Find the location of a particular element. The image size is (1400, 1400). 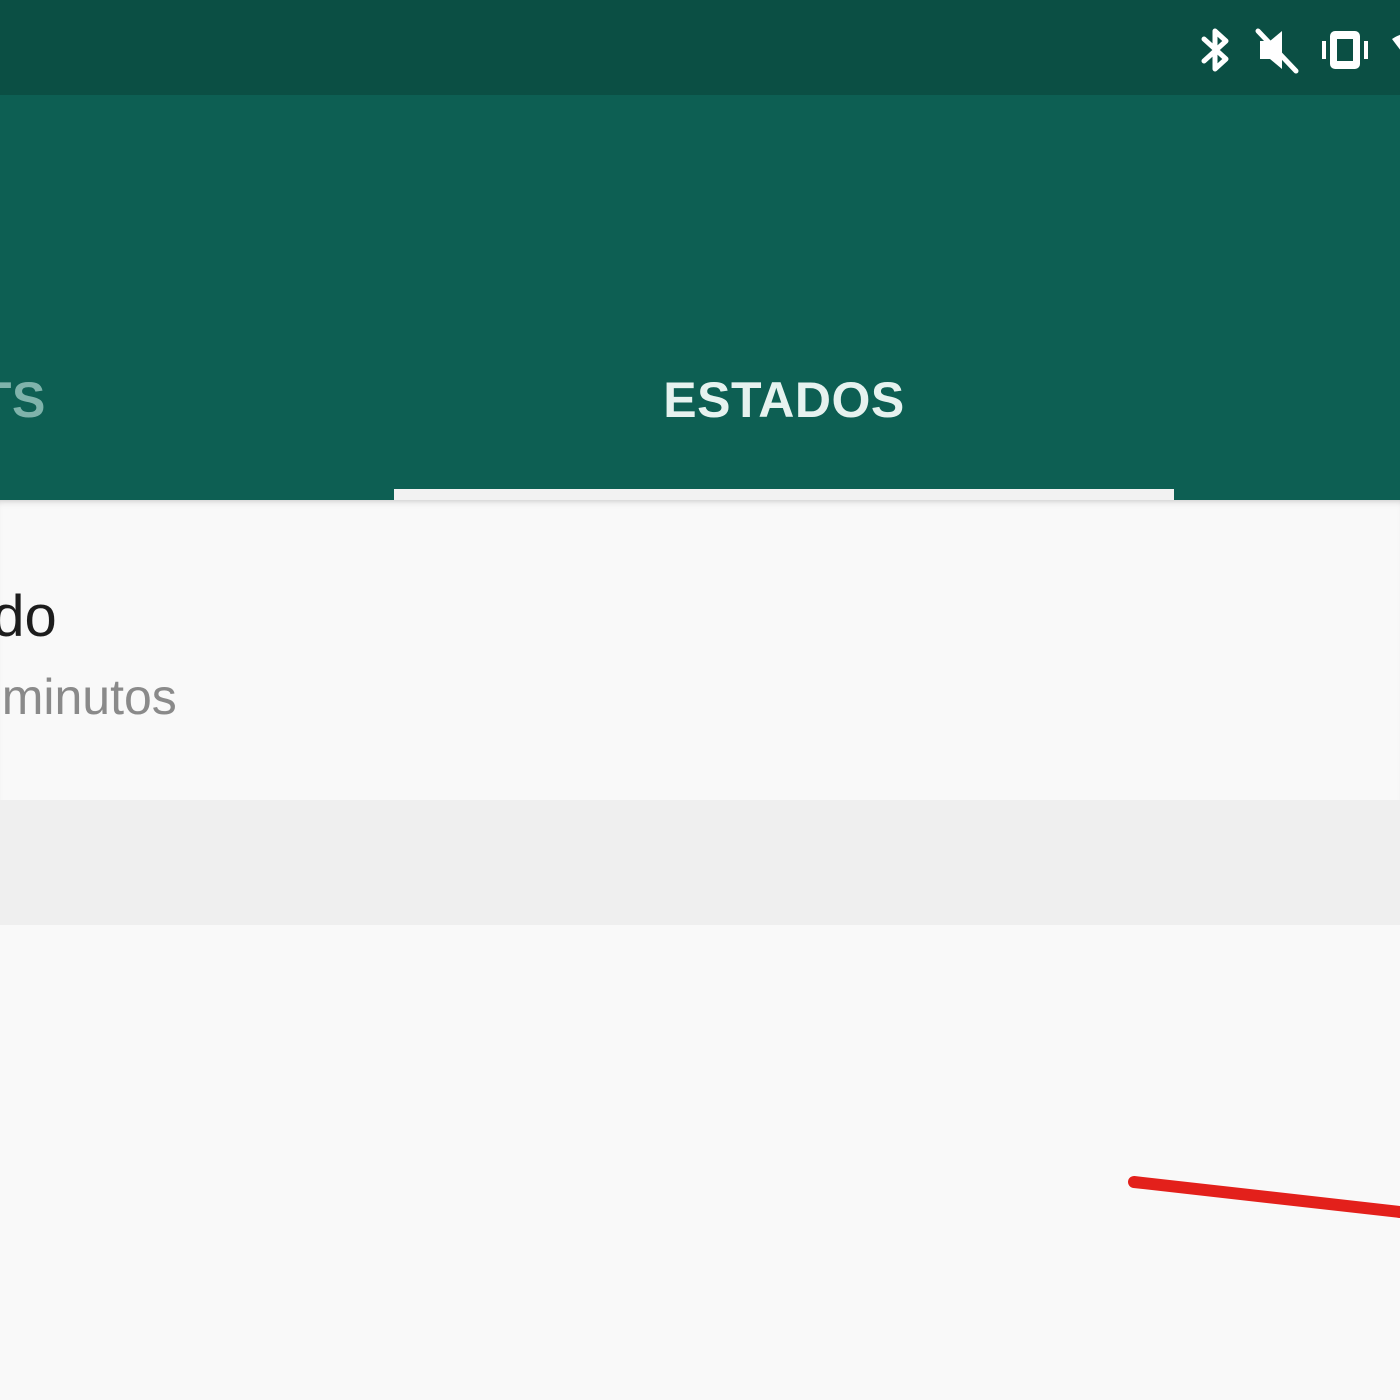

section-header is located at coordinates (700, 862).